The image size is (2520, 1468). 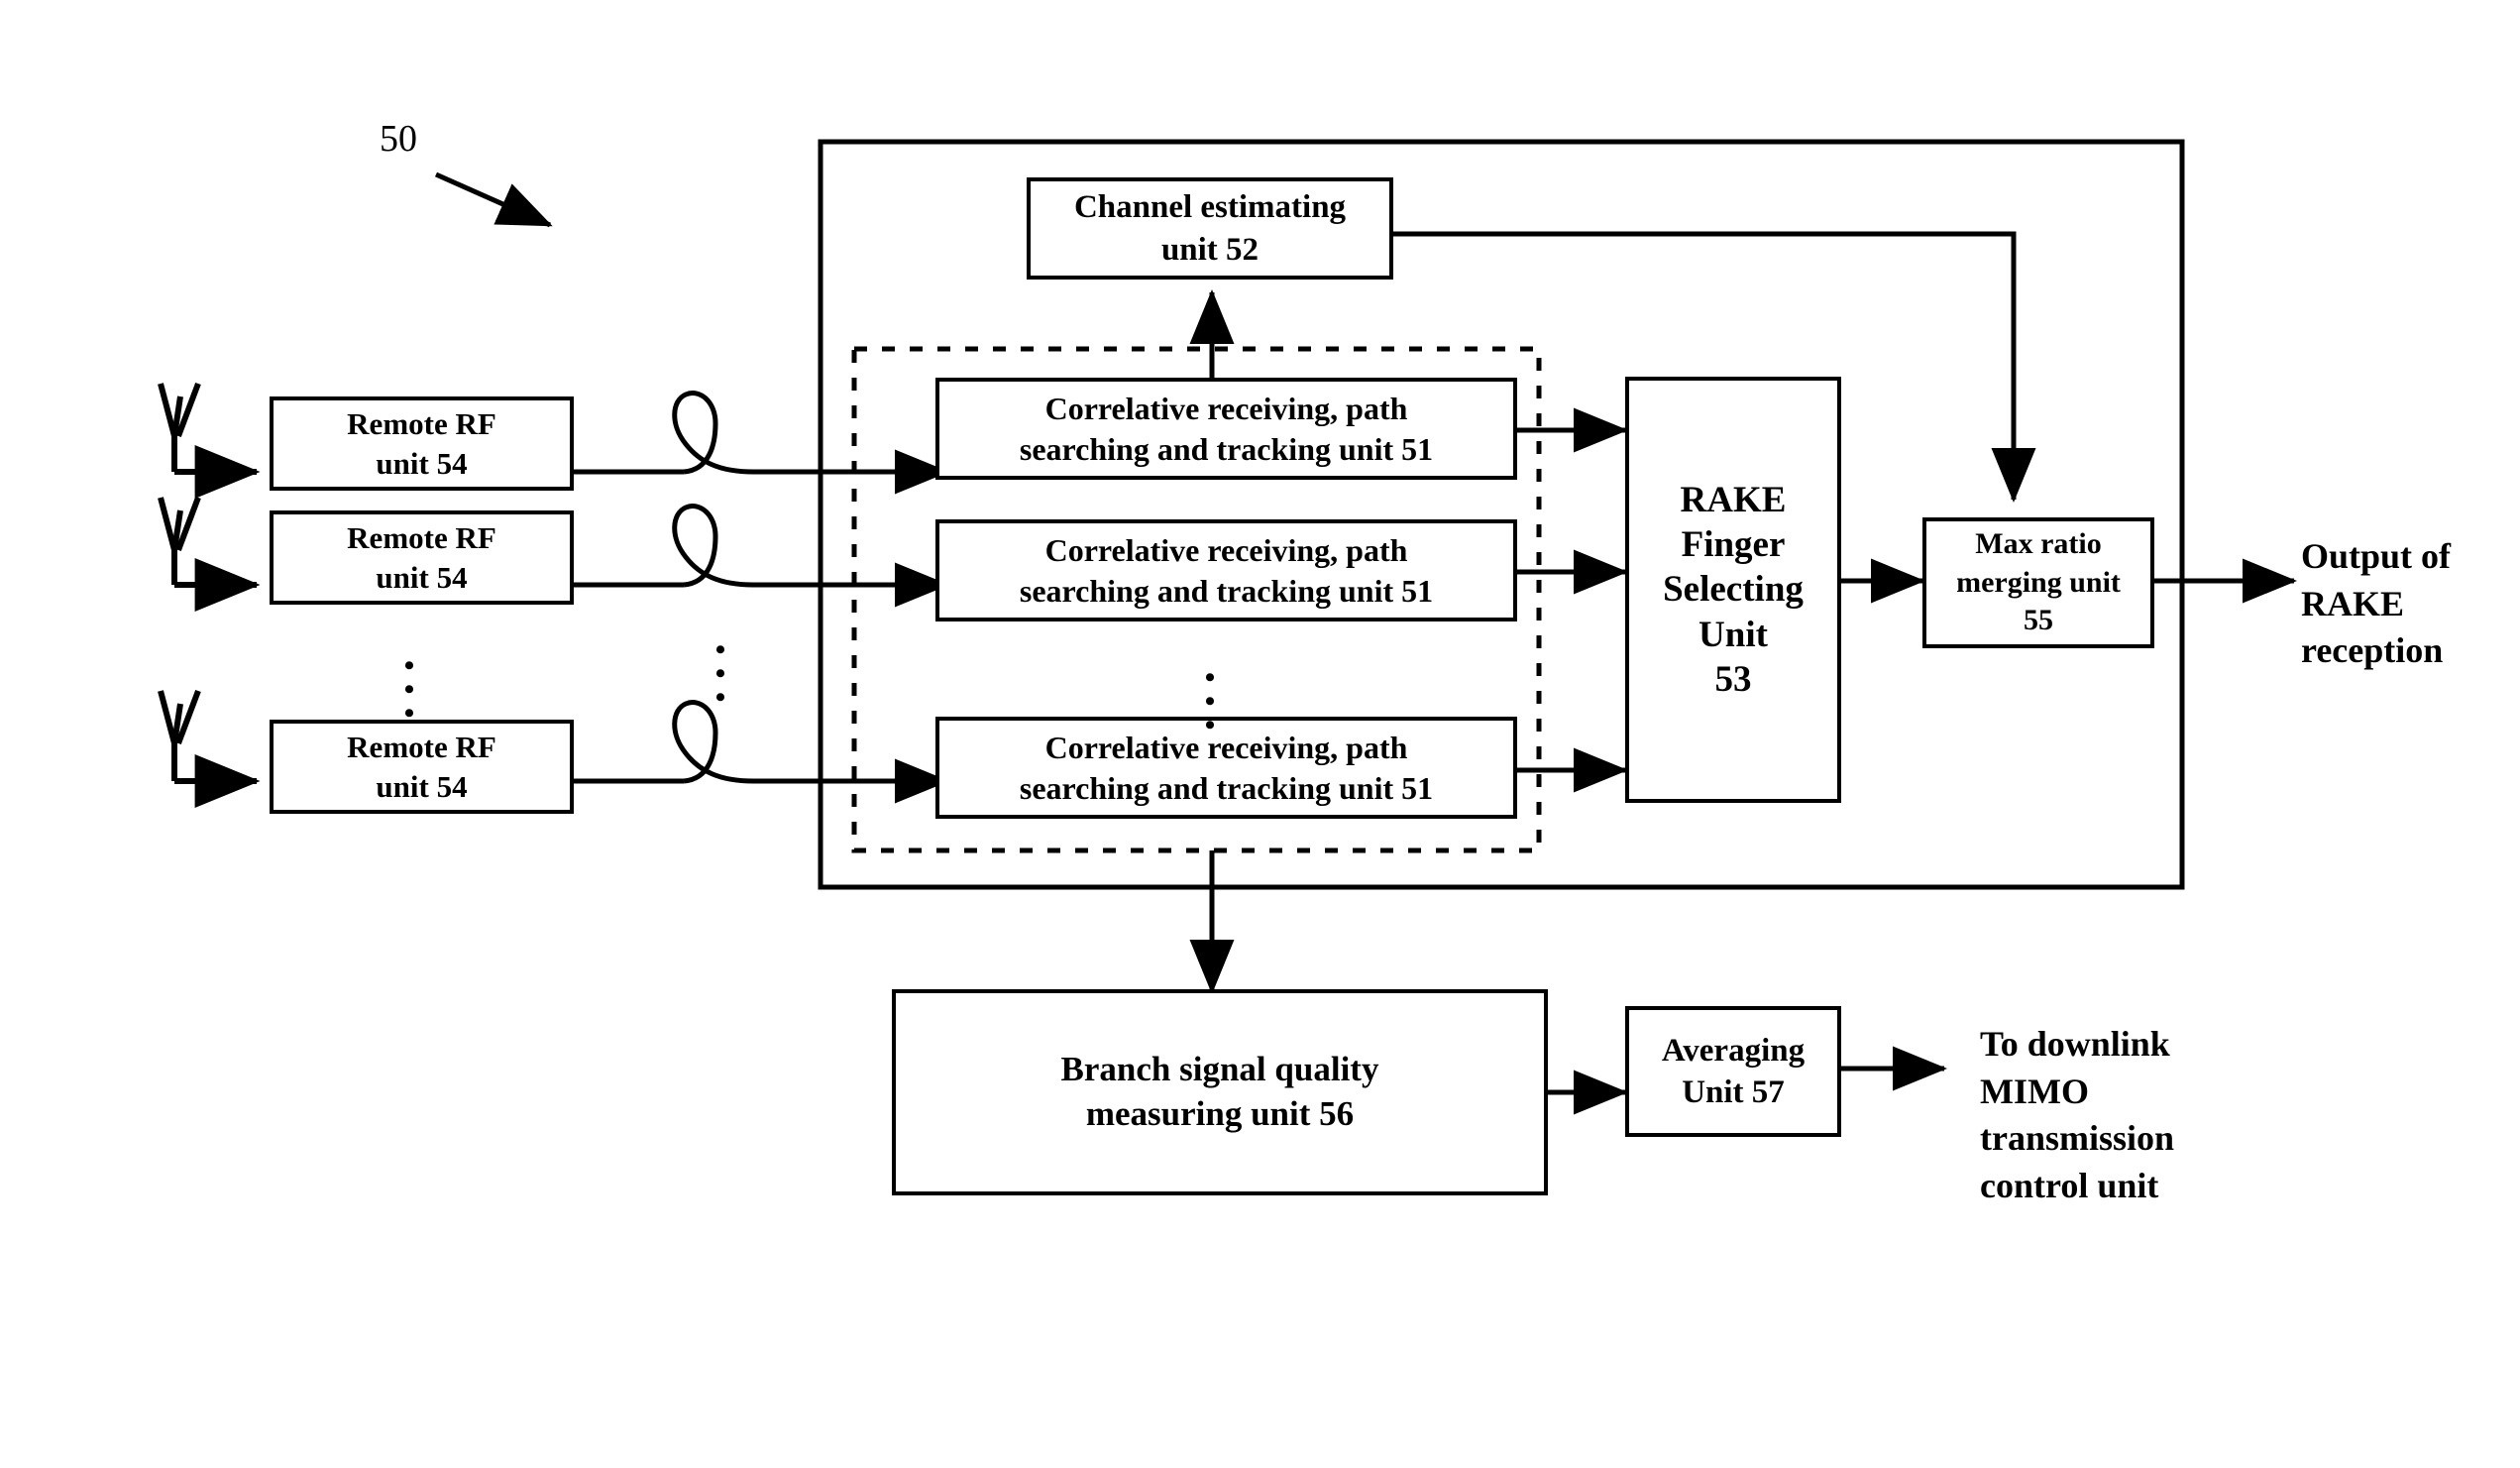 I want to click on rake-finger-selecting-unit-53: RAKE Finger Selecting Unit 53, so click(x=1733, y=590).